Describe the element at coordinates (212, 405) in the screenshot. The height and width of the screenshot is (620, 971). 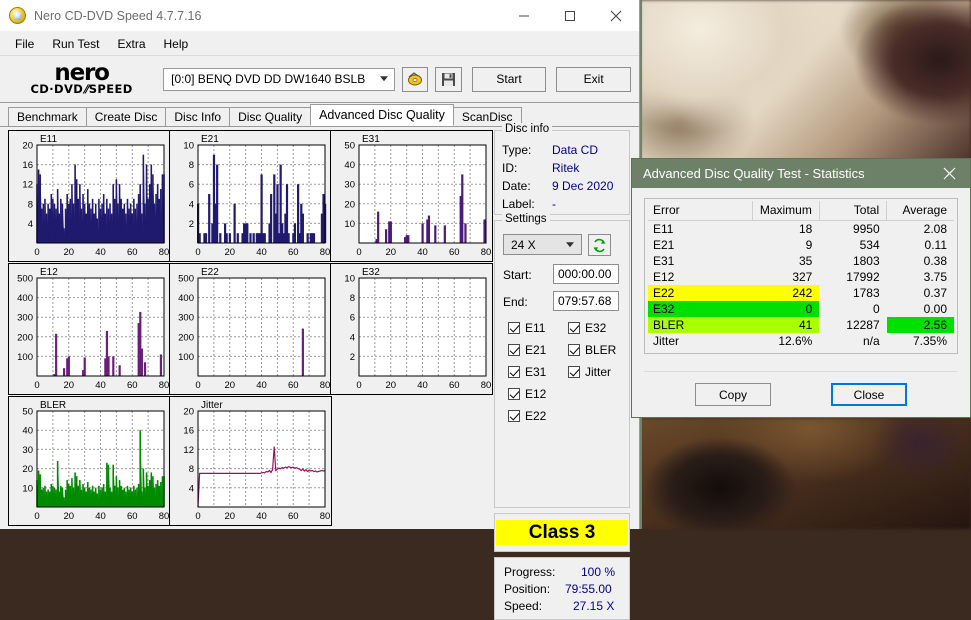
I see `svg-text: Jitter` at that location.